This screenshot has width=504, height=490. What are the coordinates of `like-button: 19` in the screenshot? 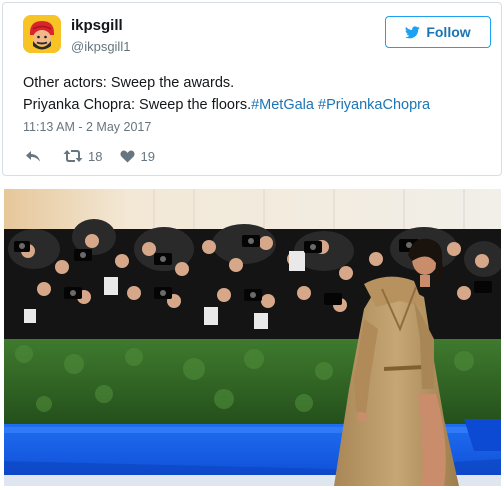 It's located at (137, 156).